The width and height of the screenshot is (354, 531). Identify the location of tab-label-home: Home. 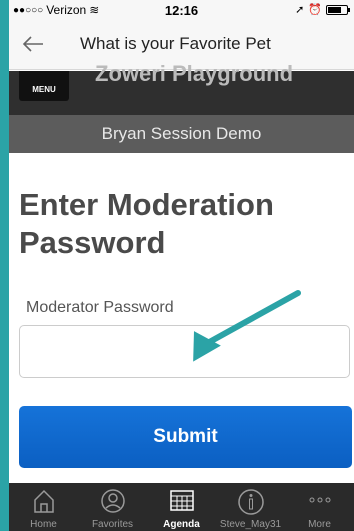
(43, 524).